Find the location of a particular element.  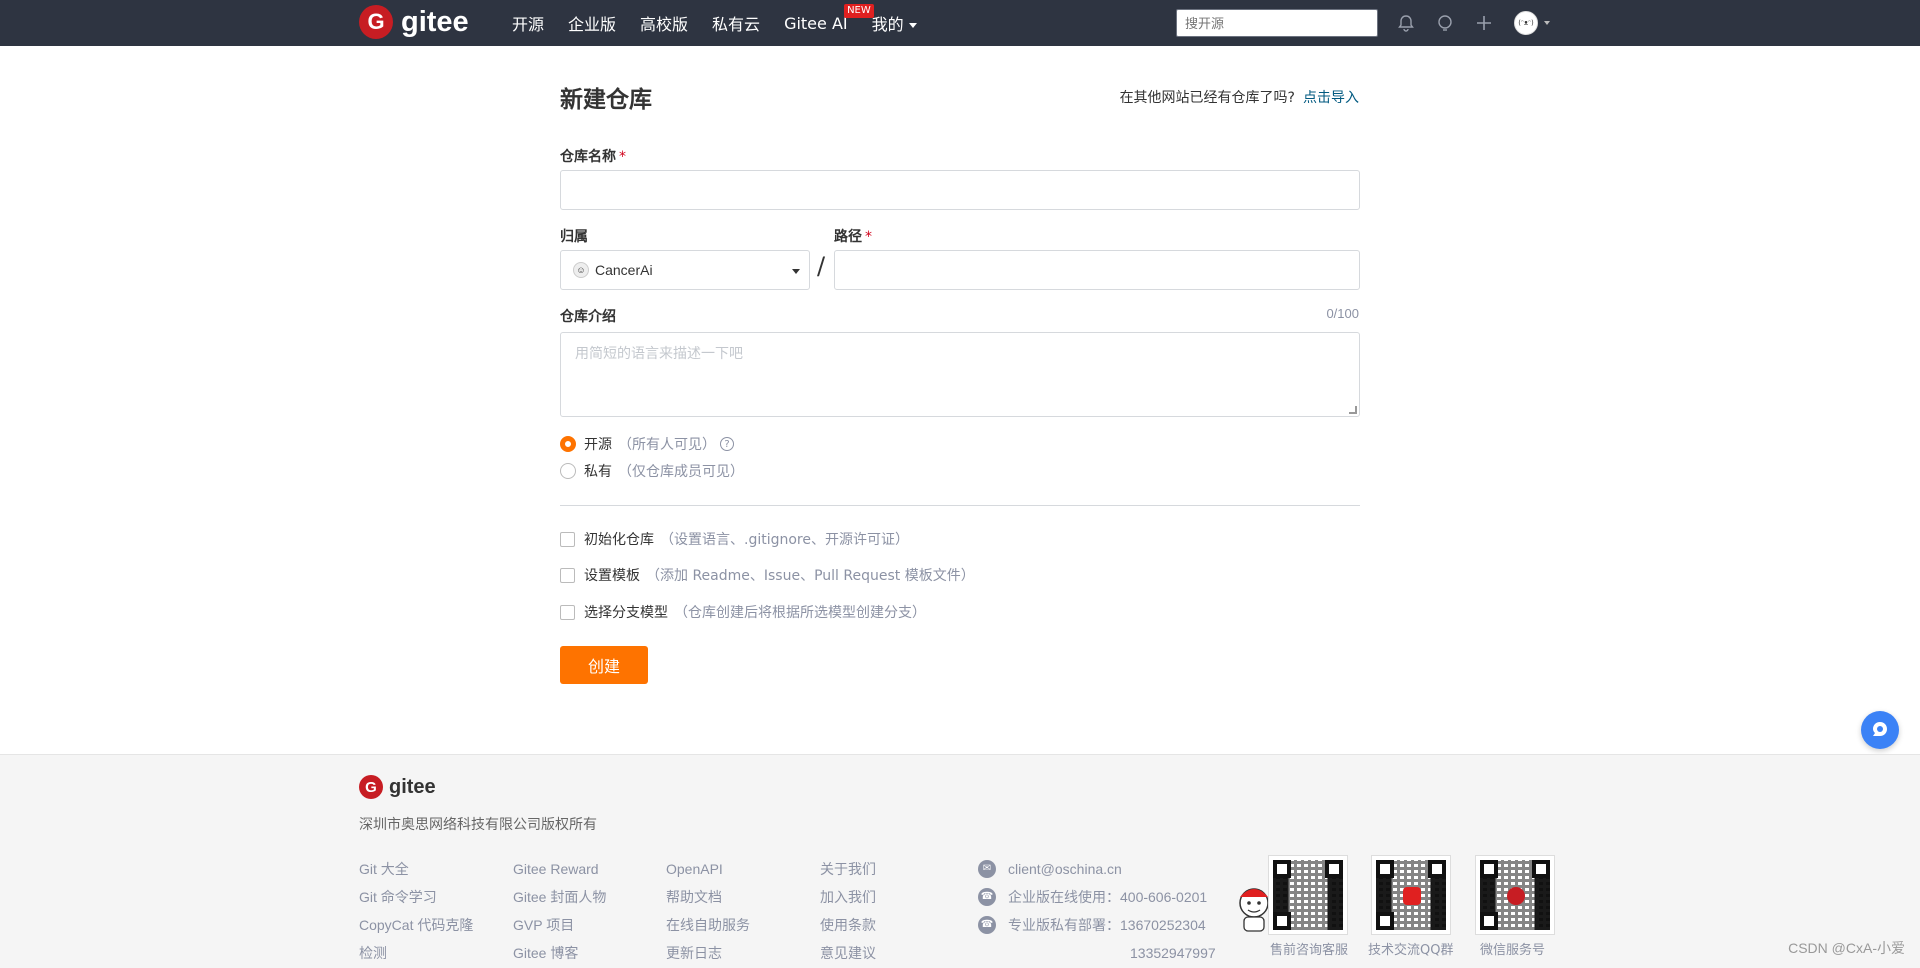

footer-link: Gitee Reward is located at coordinates (559, 869).